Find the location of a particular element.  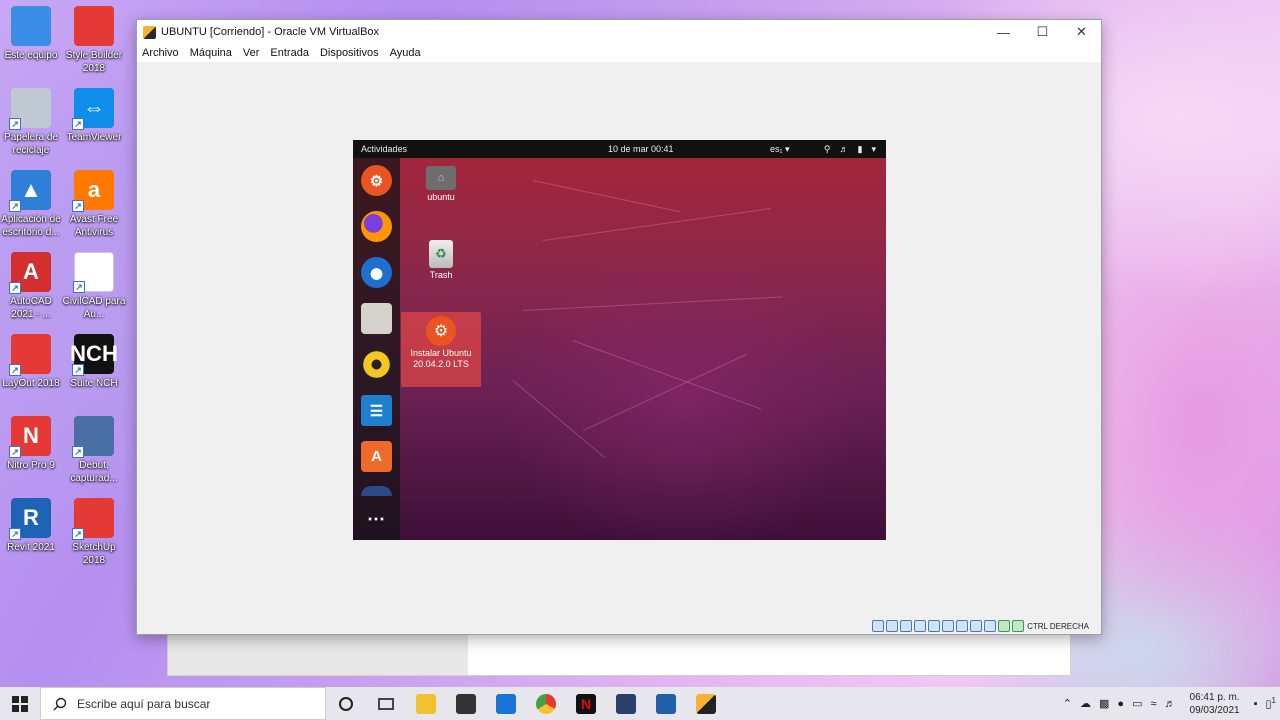

azure-icon: ▲ ↗ is located at coordinates (30, 191).